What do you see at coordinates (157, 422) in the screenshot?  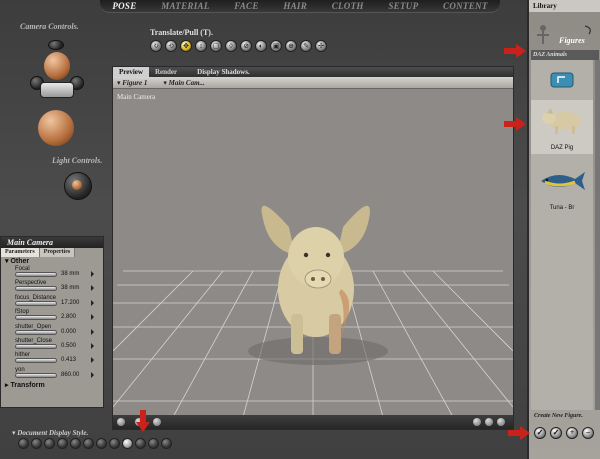 I see `viewport-lock-icon` at bounding box center [157, 422].